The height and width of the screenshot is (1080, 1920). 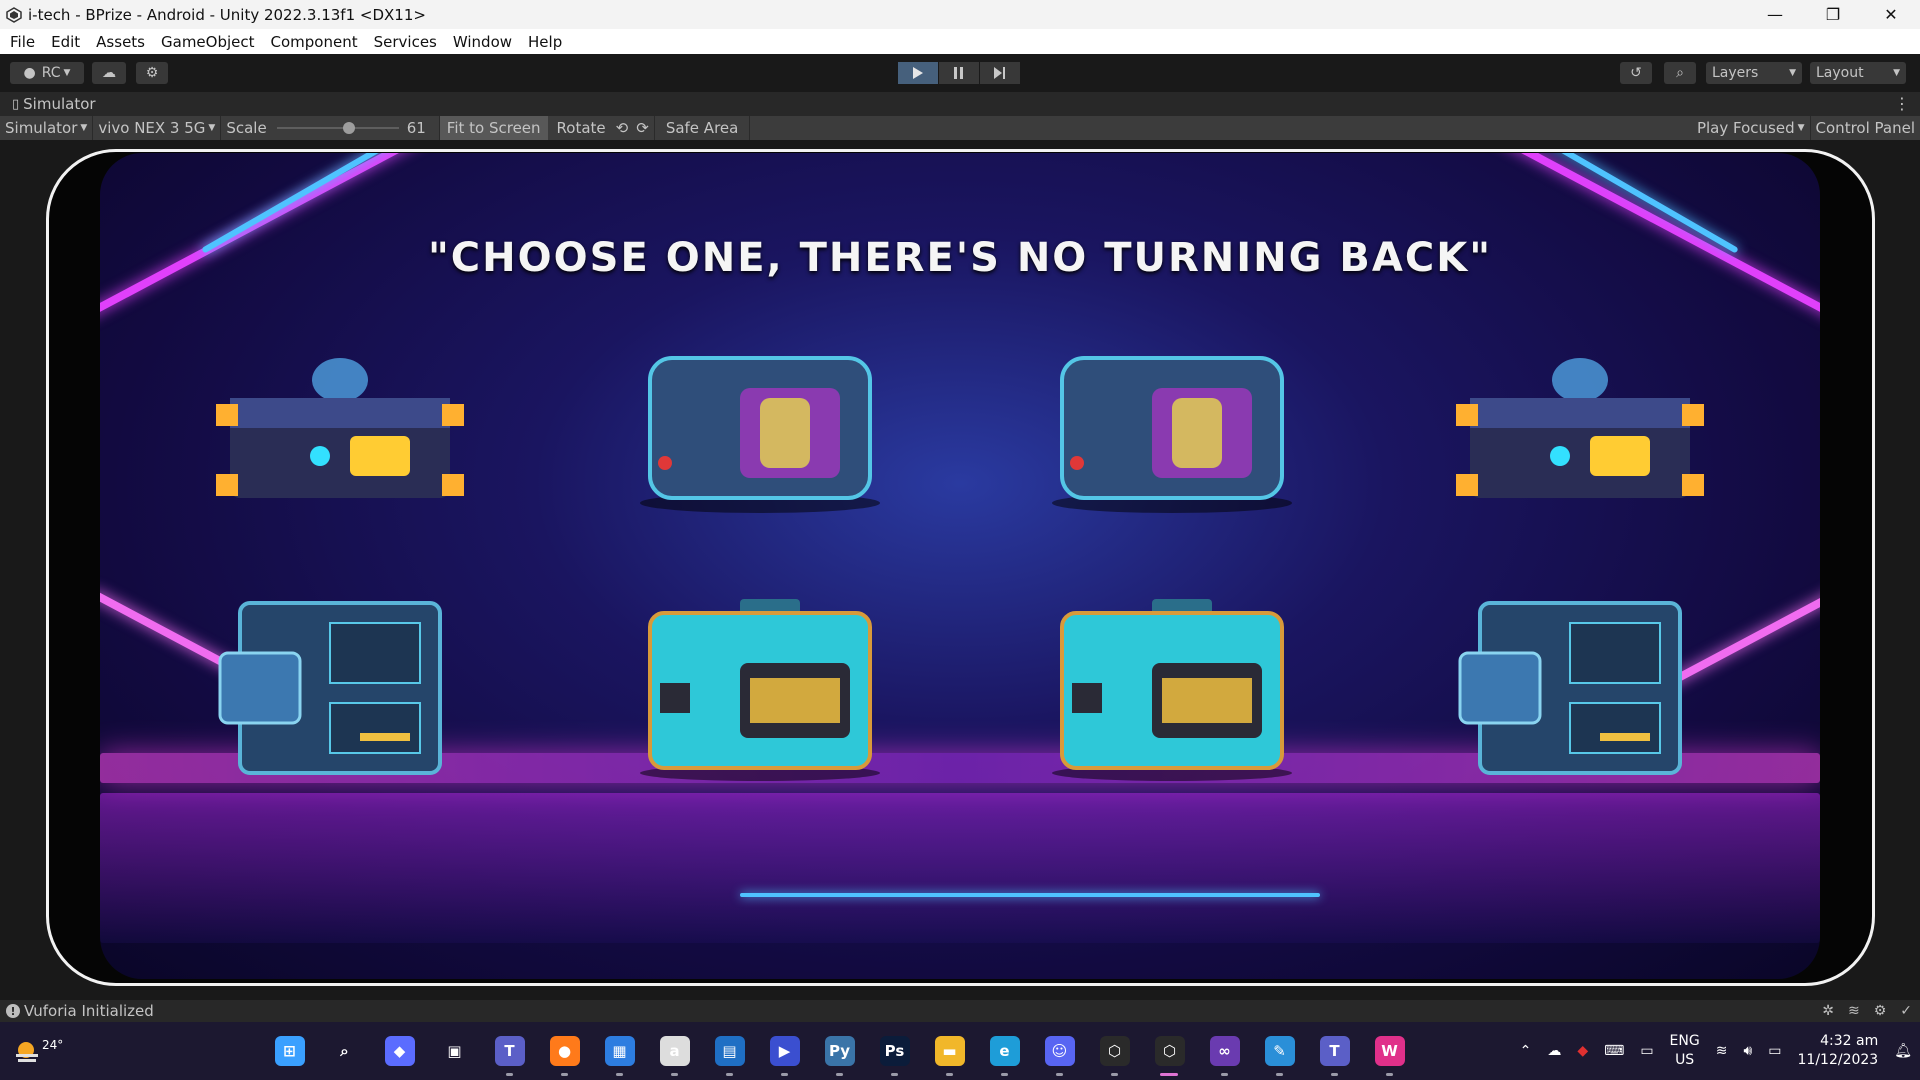 I want to click on taskbar-app-file-explorer: ▬, so click(x=949, y=1051).